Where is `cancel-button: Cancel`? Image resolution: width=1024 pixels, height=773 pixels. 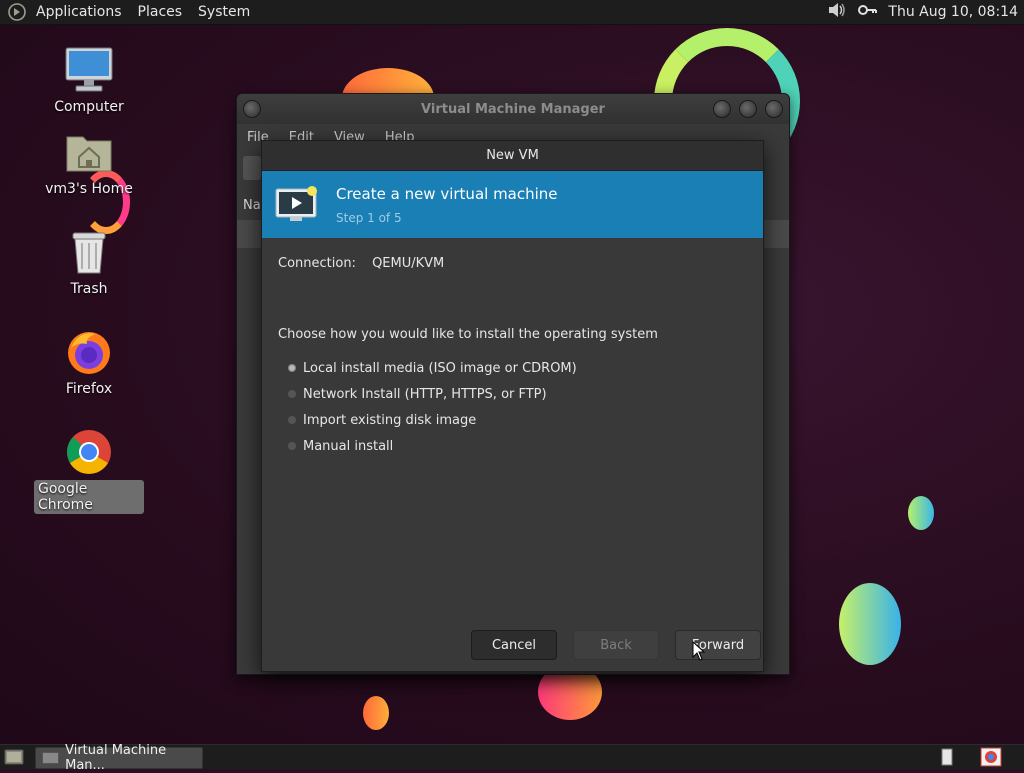 cancel-button: Cancel is located at coordinates (514, 645).